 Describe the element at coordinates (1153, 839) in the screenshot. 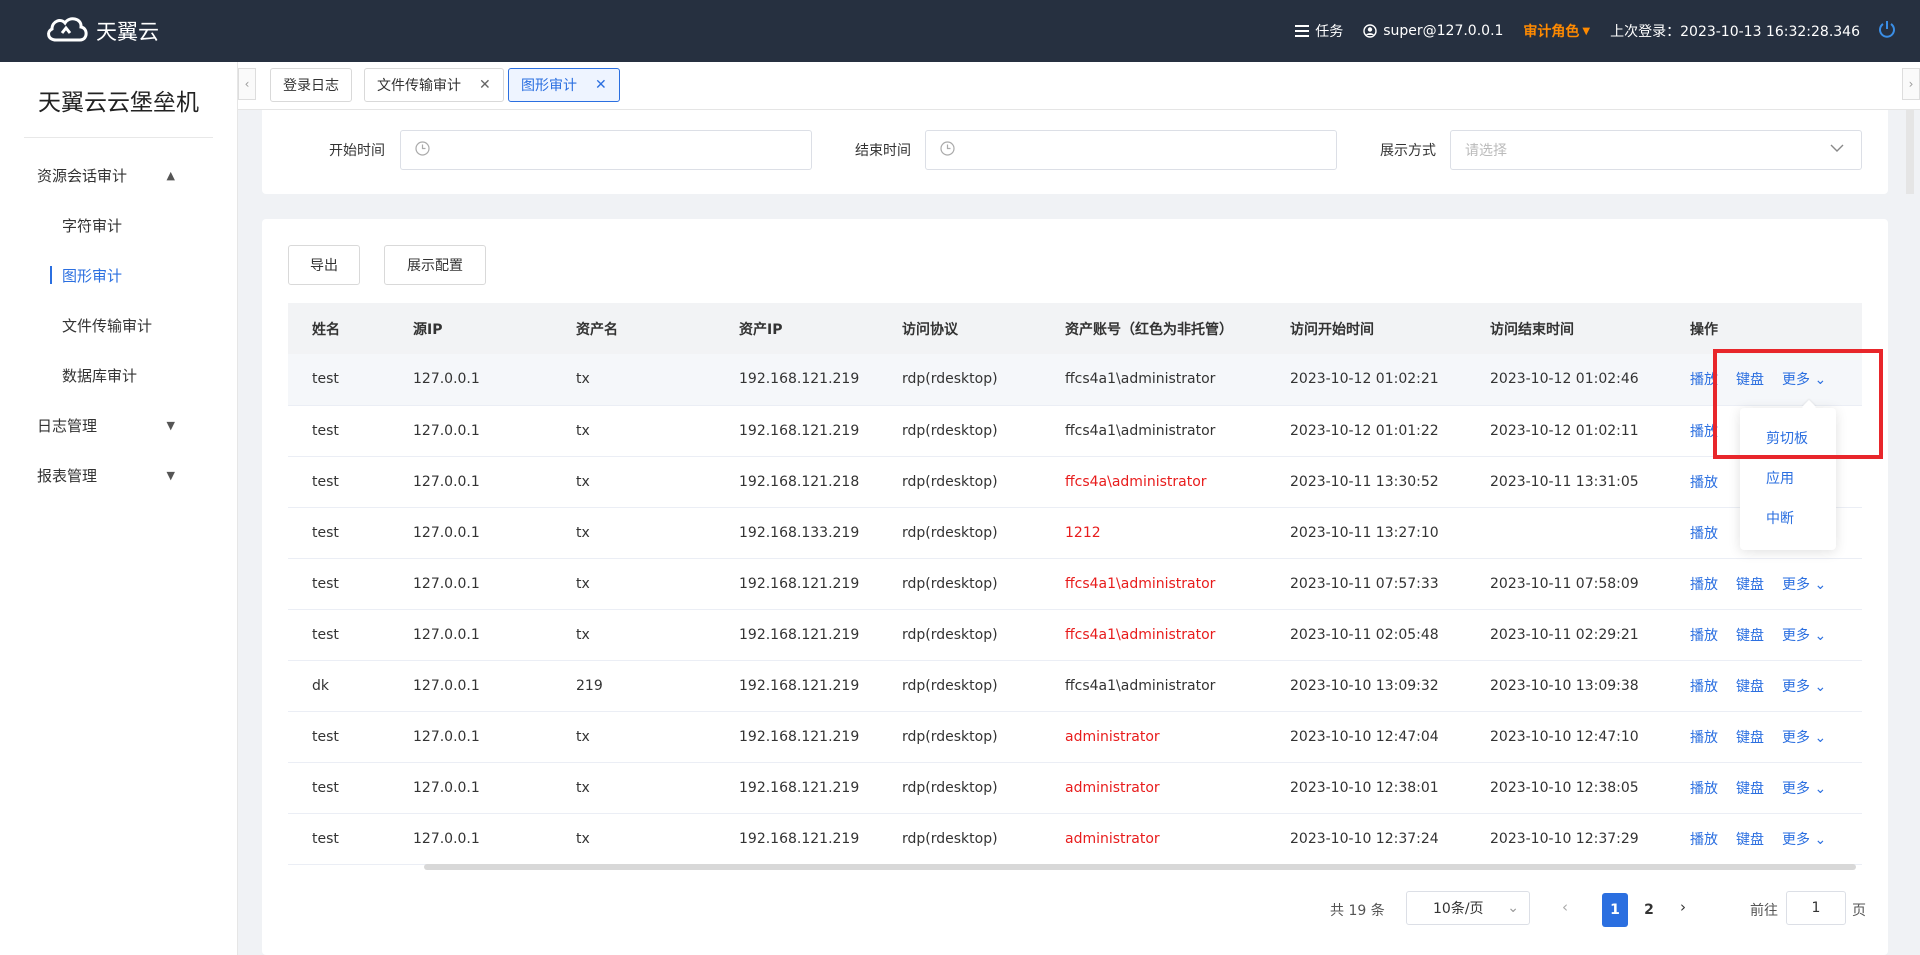

I see `cell-account: administrator` at that location.